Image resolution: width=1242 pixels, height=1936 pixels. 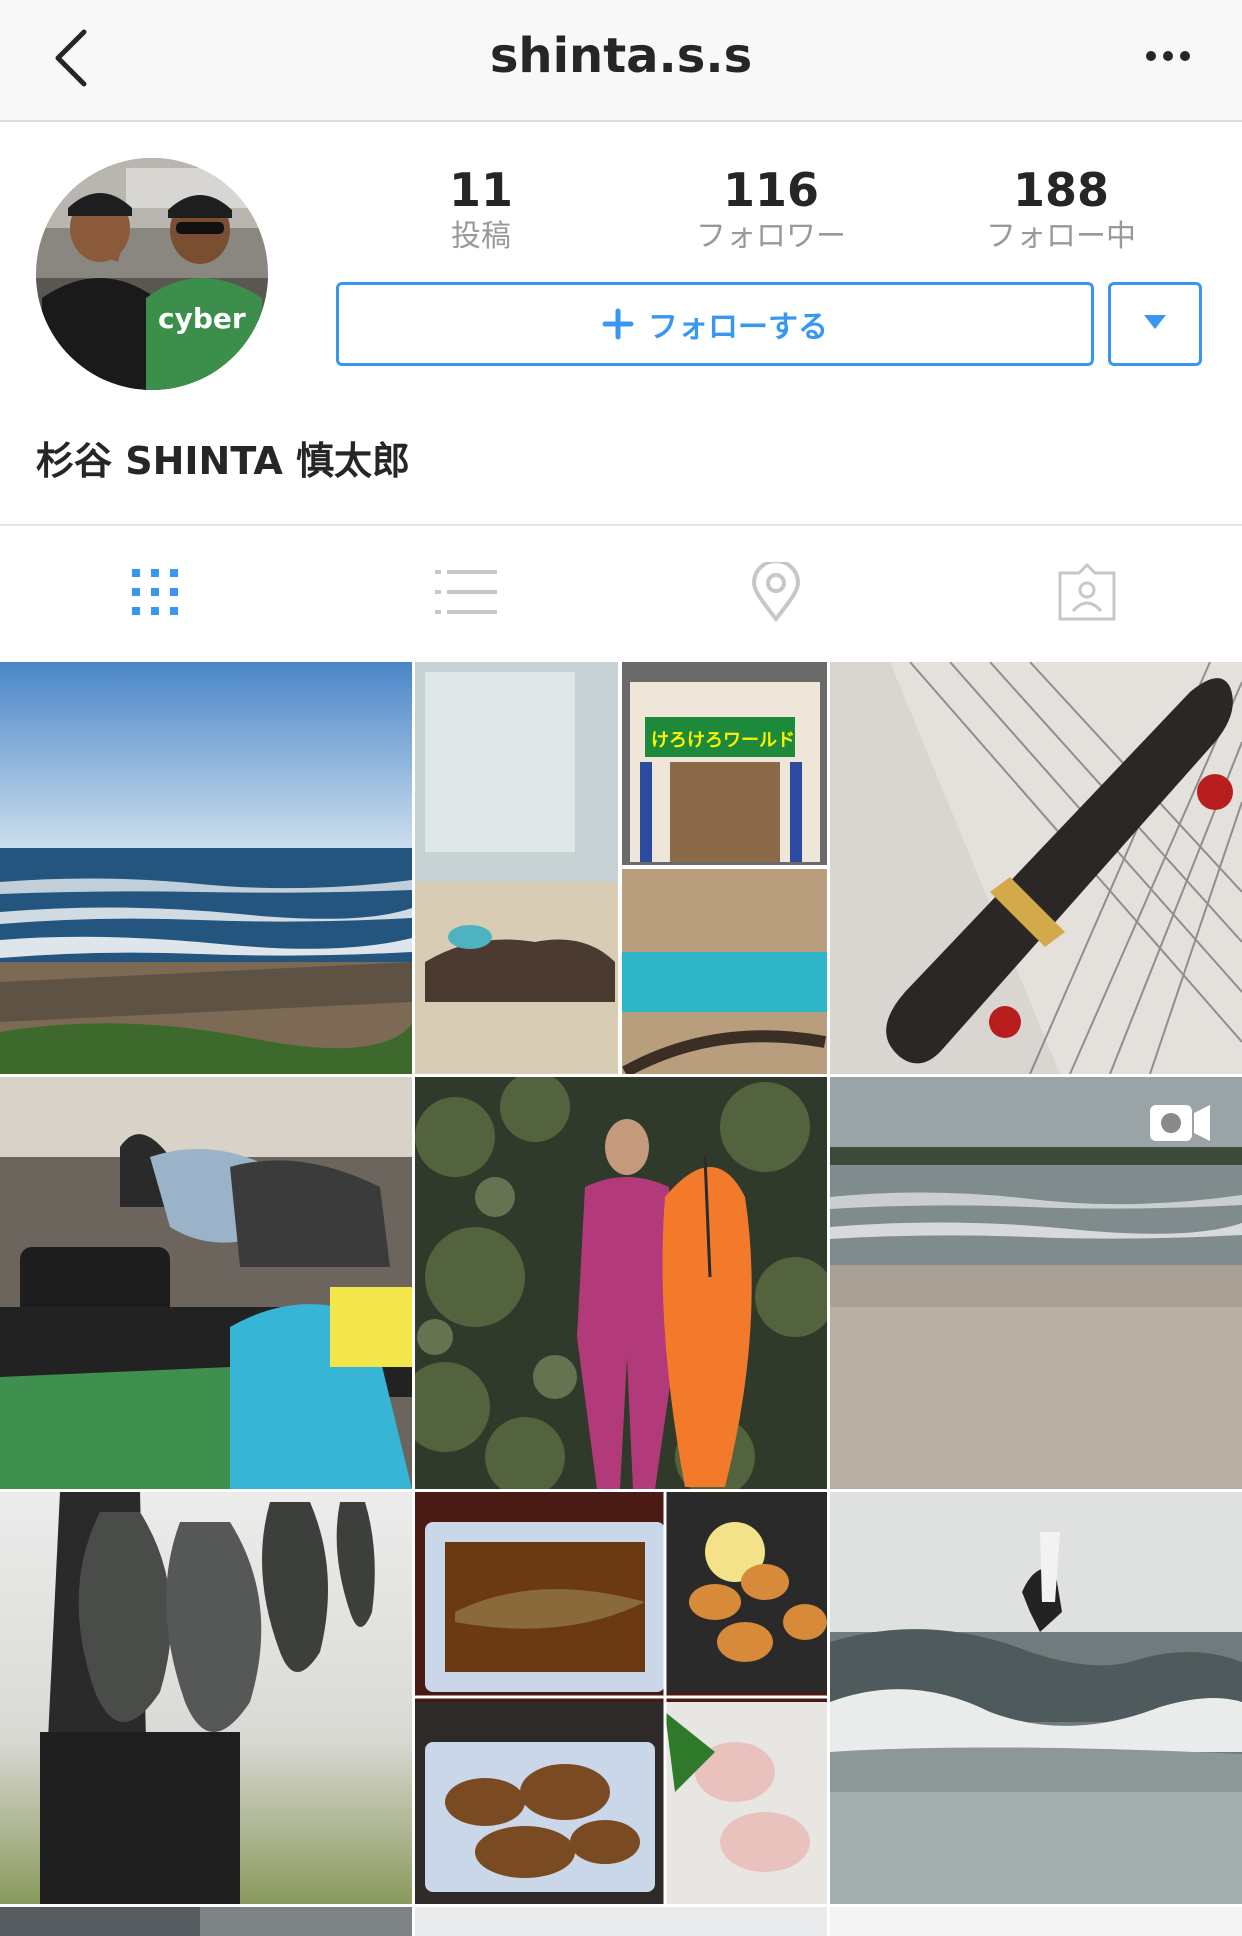 I want to click on more-horizontal-icon, so click(x=1168, y=56).